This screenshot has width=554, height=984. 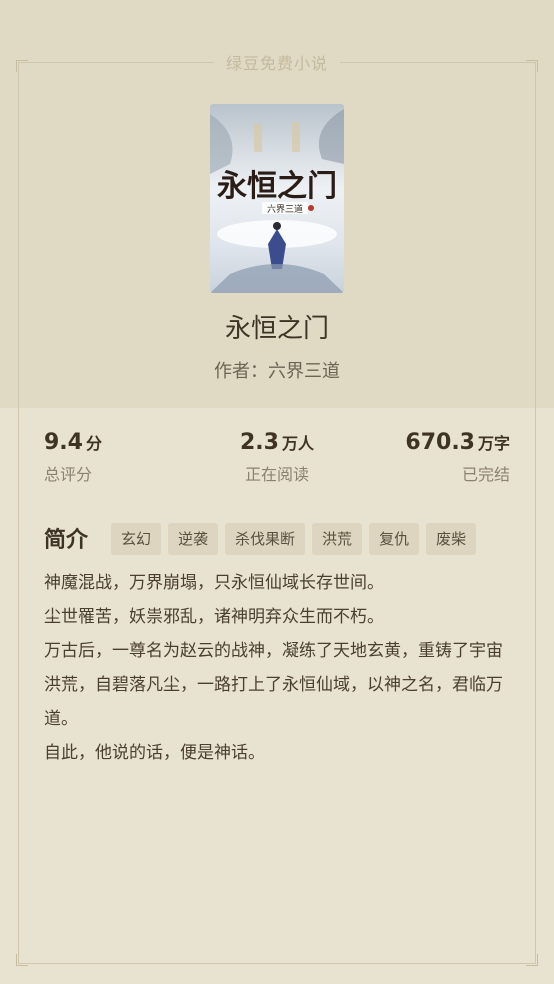 I want to click on stat-label: 总评分, so click(x=68, y=474).